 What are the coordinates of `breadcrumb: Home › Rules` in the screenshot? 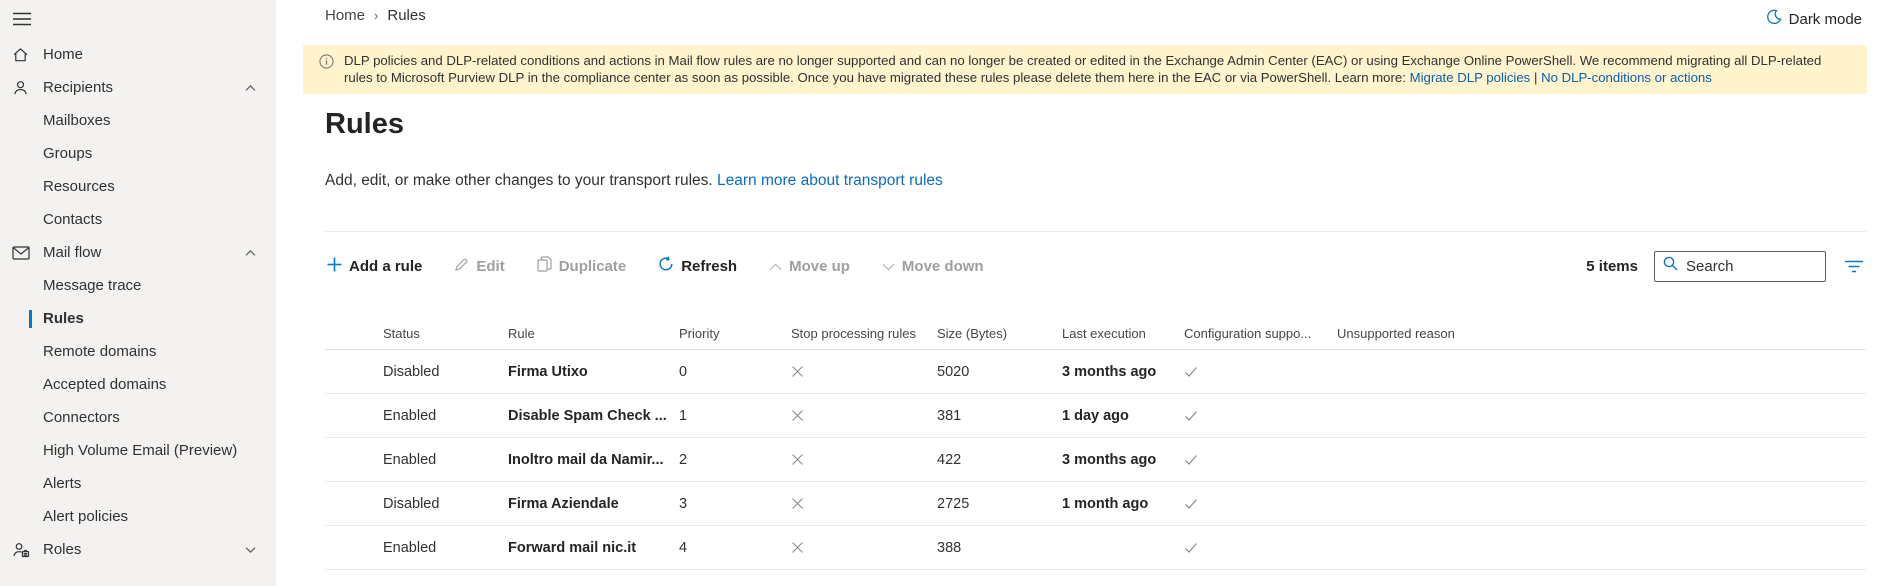 It's located at (375, 15).